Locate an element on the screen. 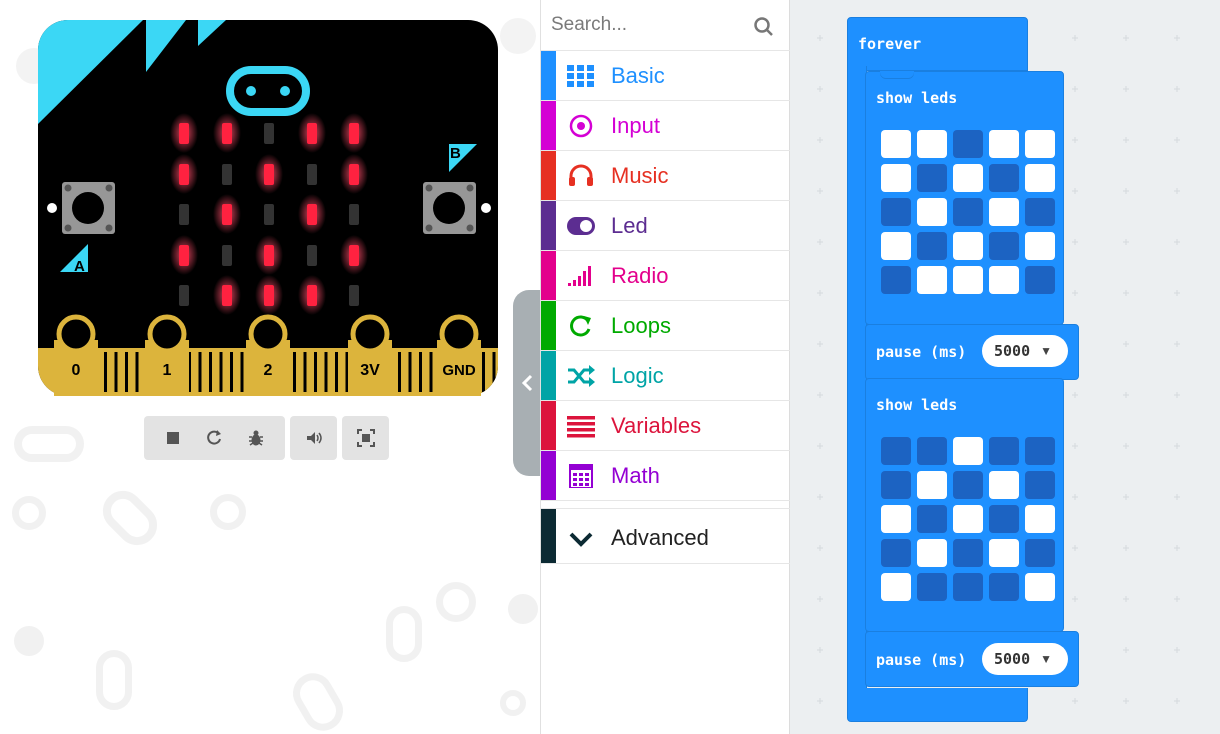 This screenshot has height=734, width=1220. fullscreen-button is located at coordinates (365, 438).